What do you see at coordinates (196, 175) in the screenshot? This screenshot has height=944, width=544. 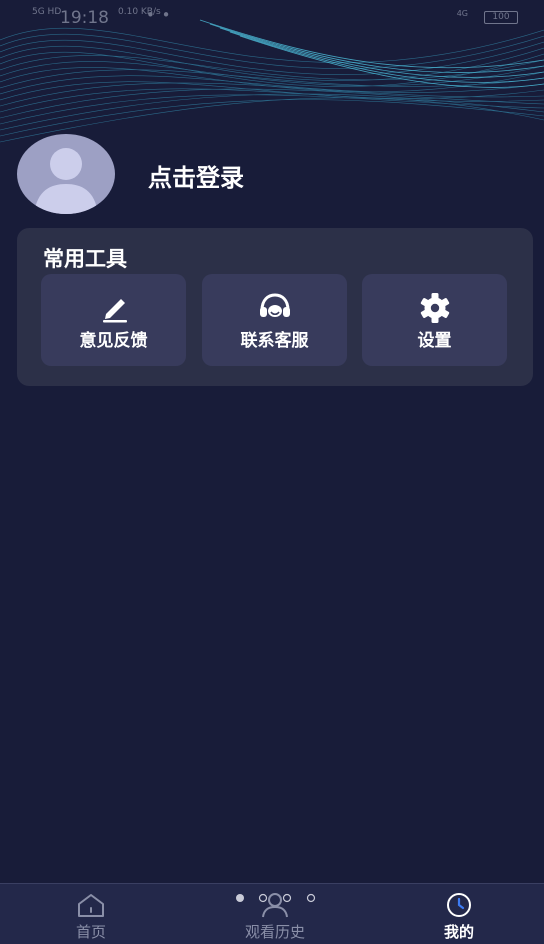 I see `login-button: 点击登录` at bounding box center [196, 175].